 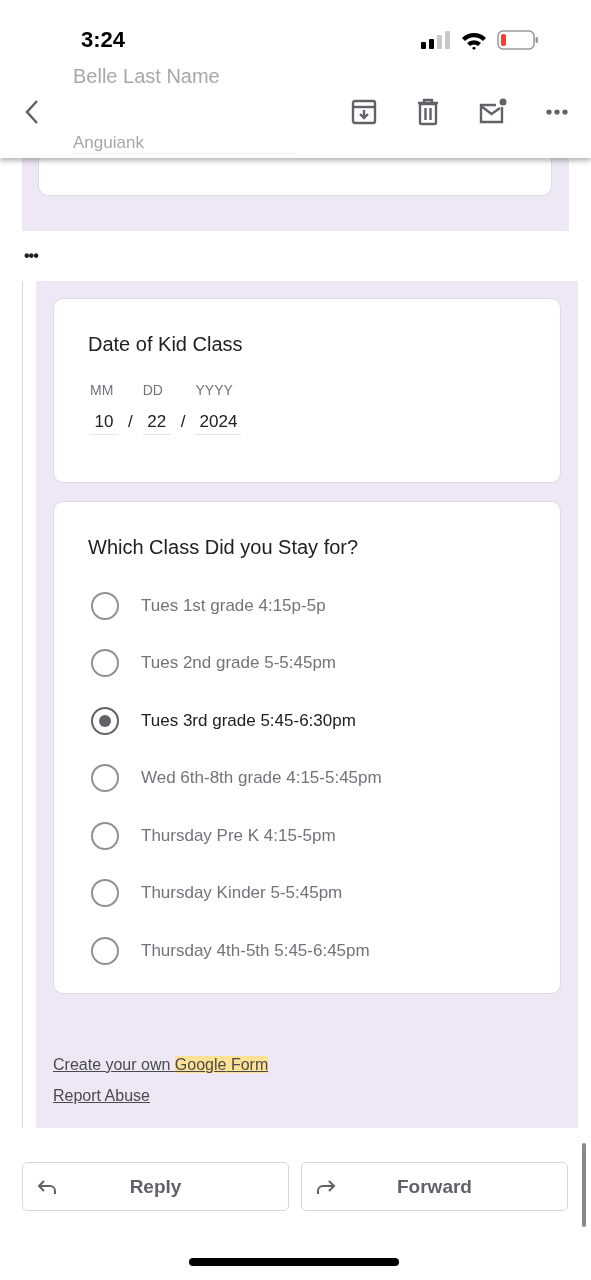 I want to click on date-input: 10, so click(x=104, y=422).